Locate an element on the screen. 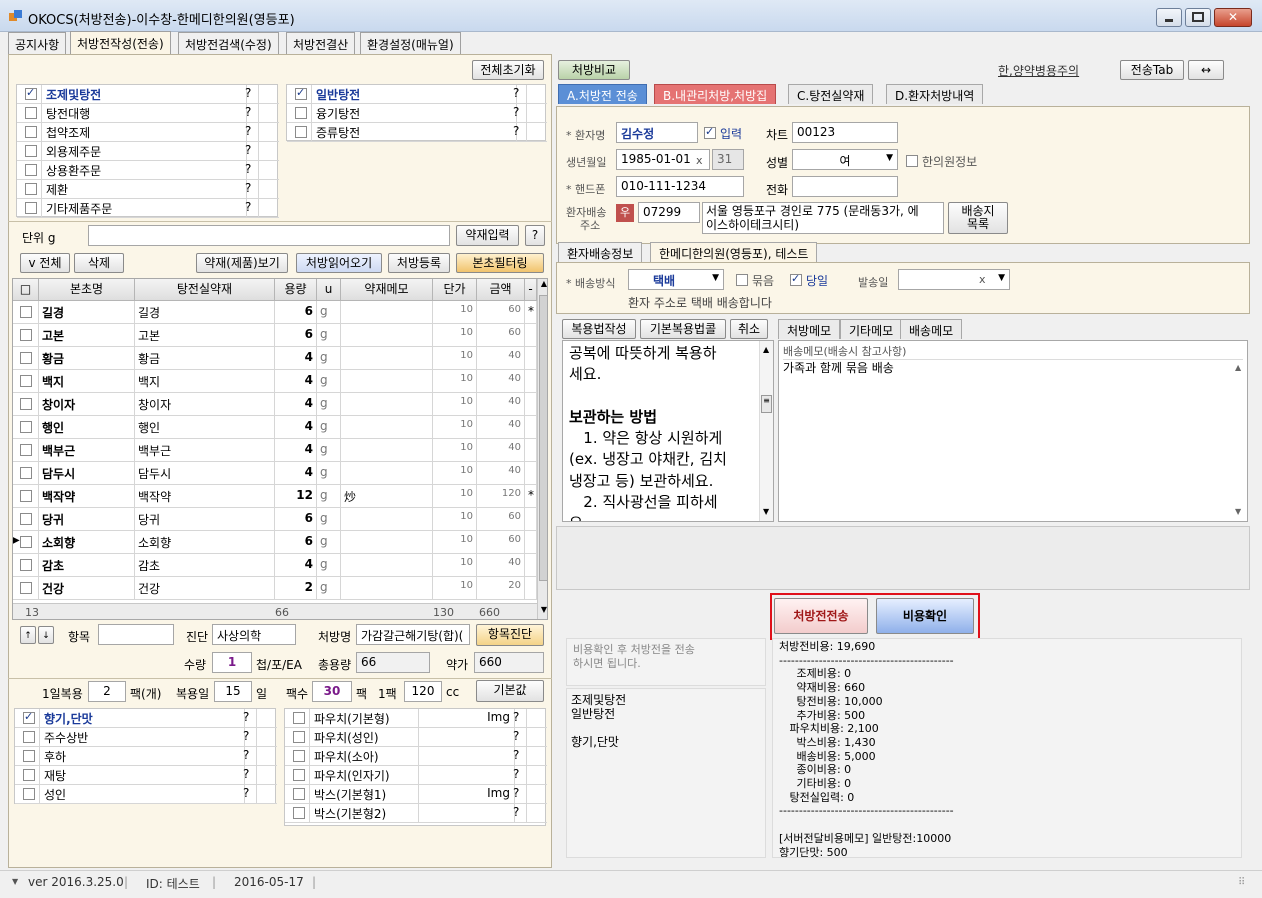  sameday-checkbox is located at coordinates (796, 279).